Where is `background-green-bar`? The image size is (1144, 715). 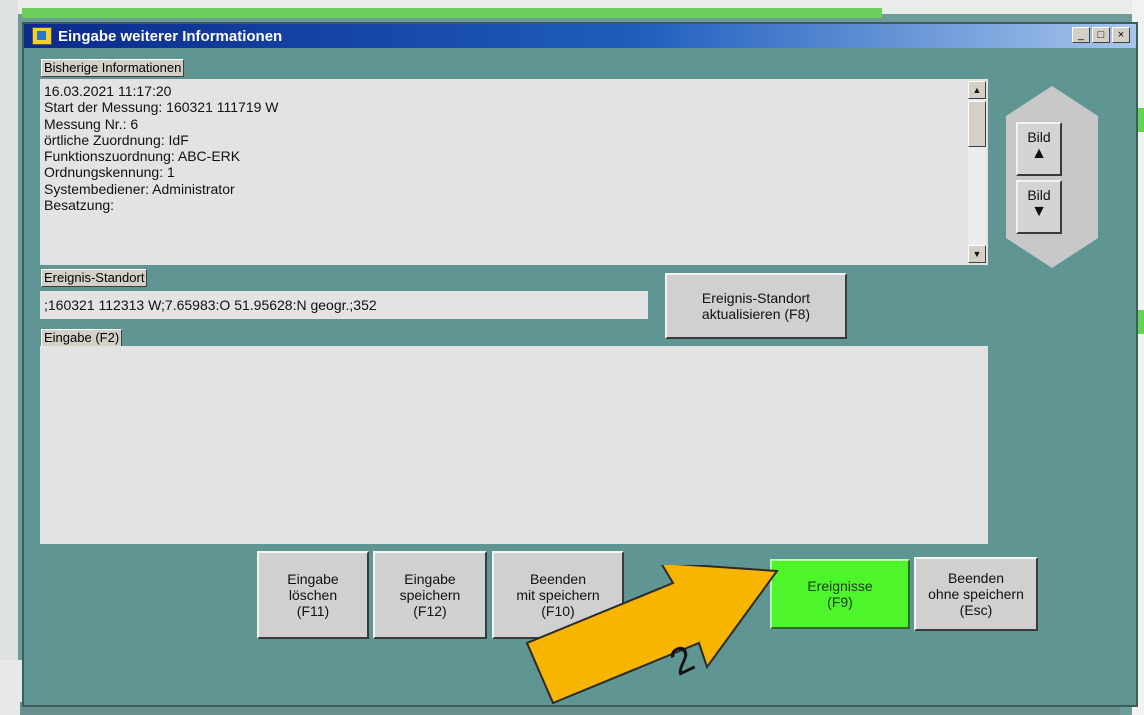 background-green-bar is located at coordinates (452, 13).